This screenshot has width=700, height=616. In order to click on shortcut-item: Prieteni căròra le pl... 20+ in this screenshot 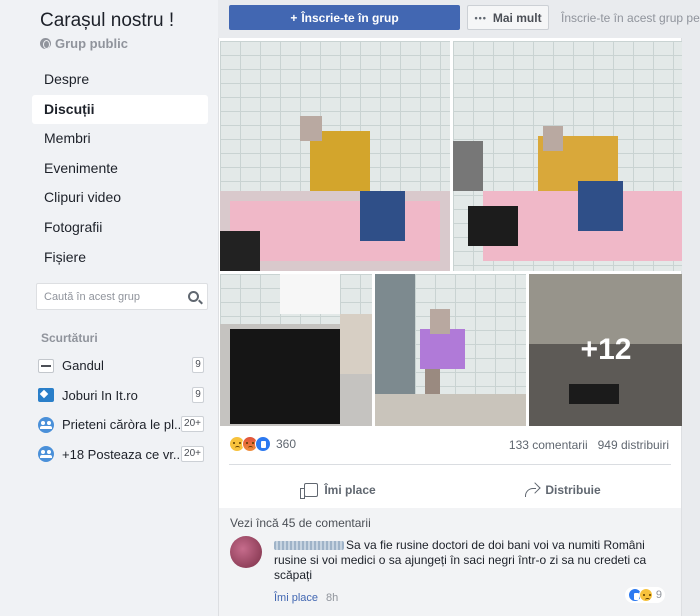, I will do `click(122, 425)`.